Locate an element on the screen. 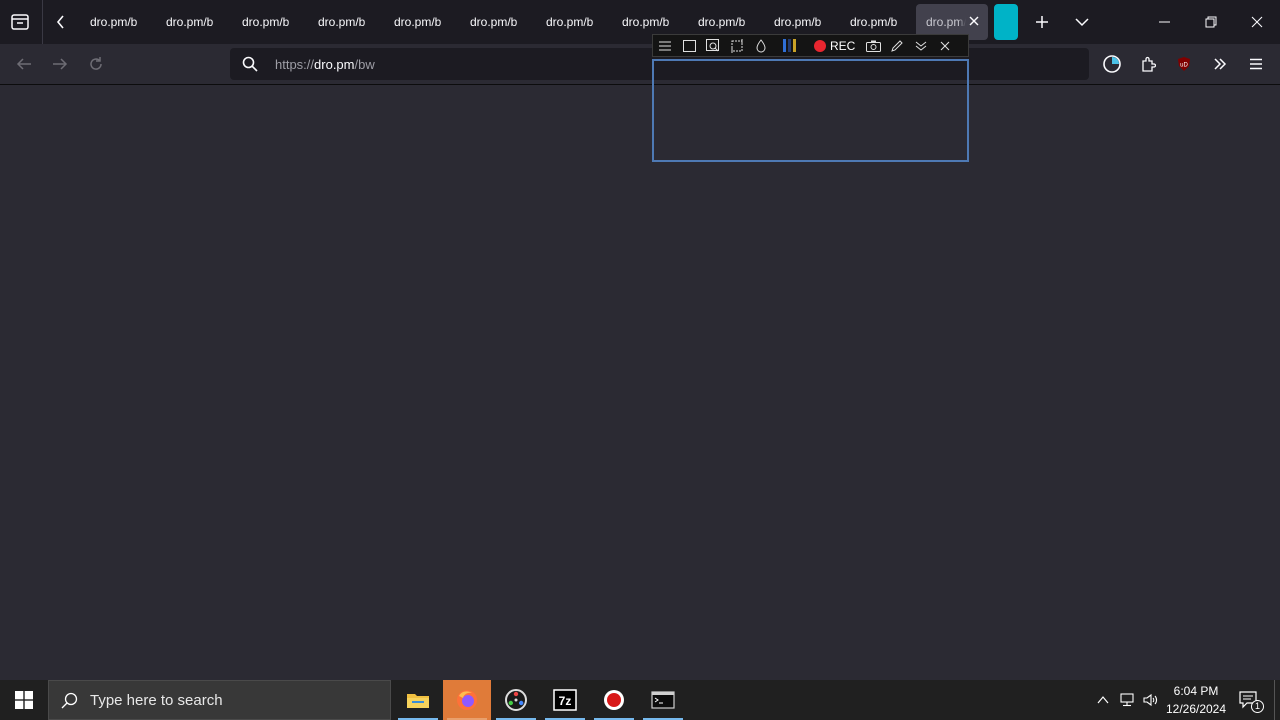 The image size is (1280, 720). plus-icon is located at coordinates (1042, 22).